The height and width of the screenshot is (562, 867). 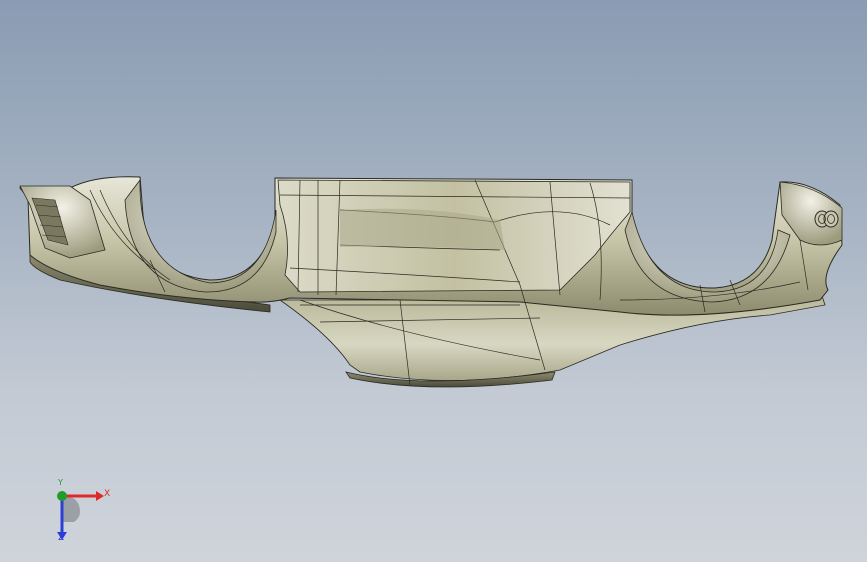 I want to click on exhaust-right, so click(x=831, y=219).